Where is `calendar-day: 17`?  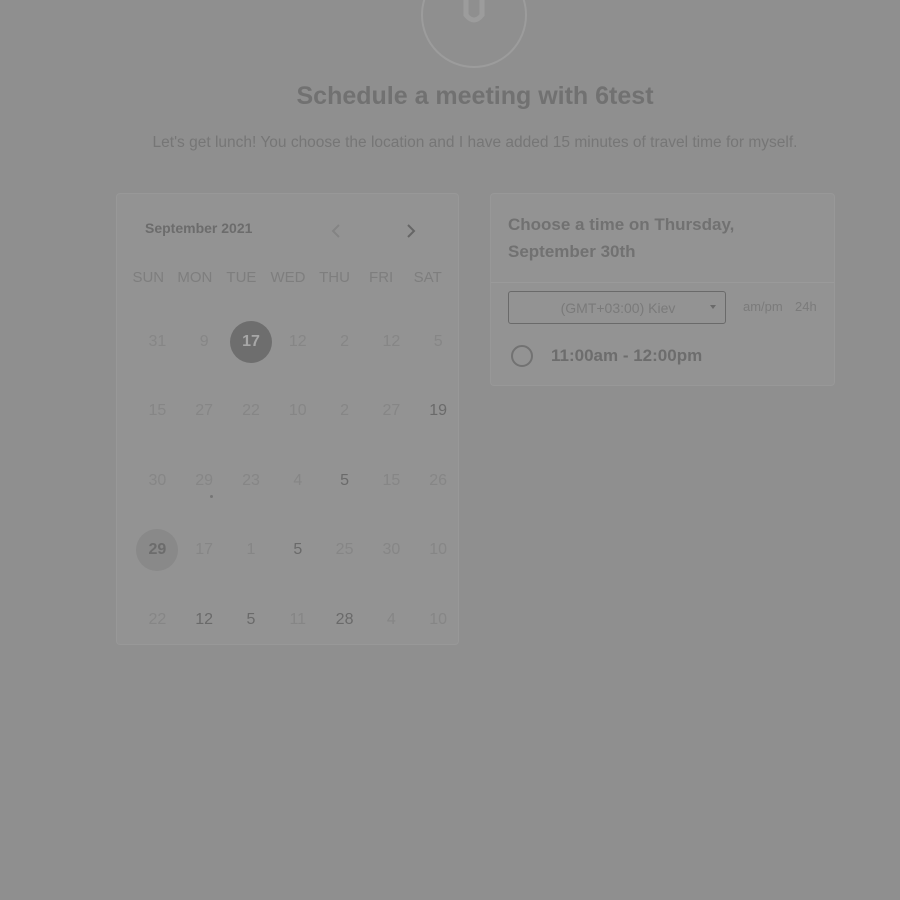 calendar-day: 17 is located at coordinates (204, 551).